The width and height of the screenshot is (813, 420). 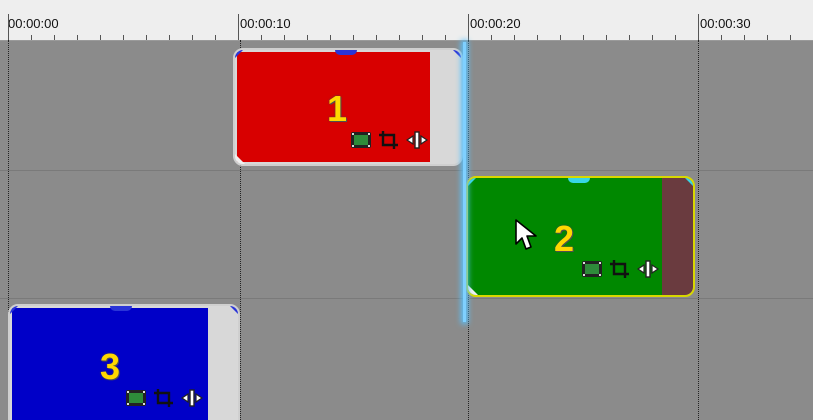 What do you see at coordinates (698, 230) in the screenshot?
I see `grid-line` at bounding box center [698, 230].